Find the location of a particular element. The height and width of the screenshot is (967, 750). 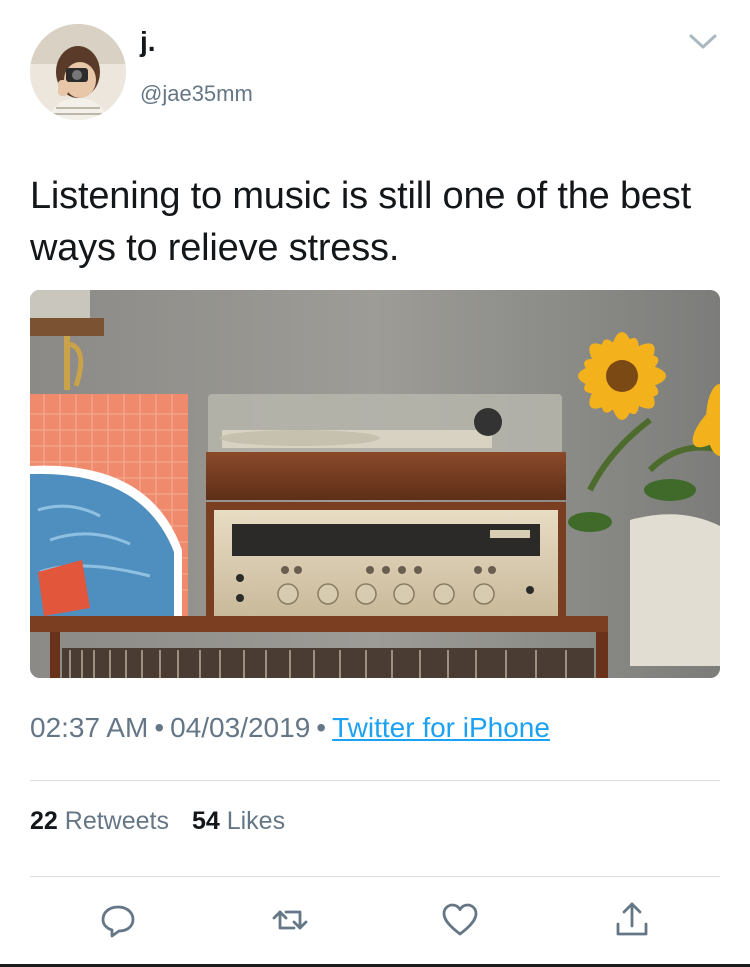

retweet-icon is located at coordinates (290, 920).